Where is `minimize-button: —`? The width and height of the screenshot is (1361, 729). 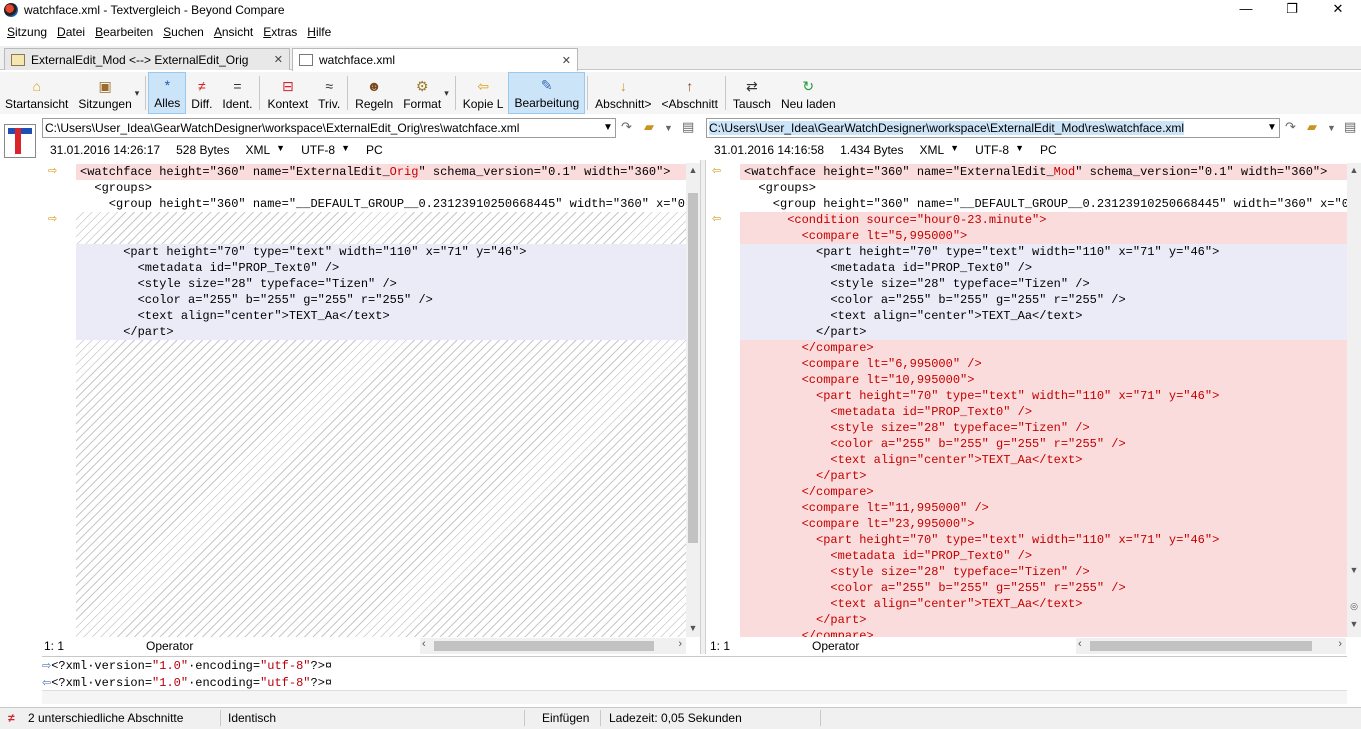 minimize-button: — is located at coordinates (1246, 10).